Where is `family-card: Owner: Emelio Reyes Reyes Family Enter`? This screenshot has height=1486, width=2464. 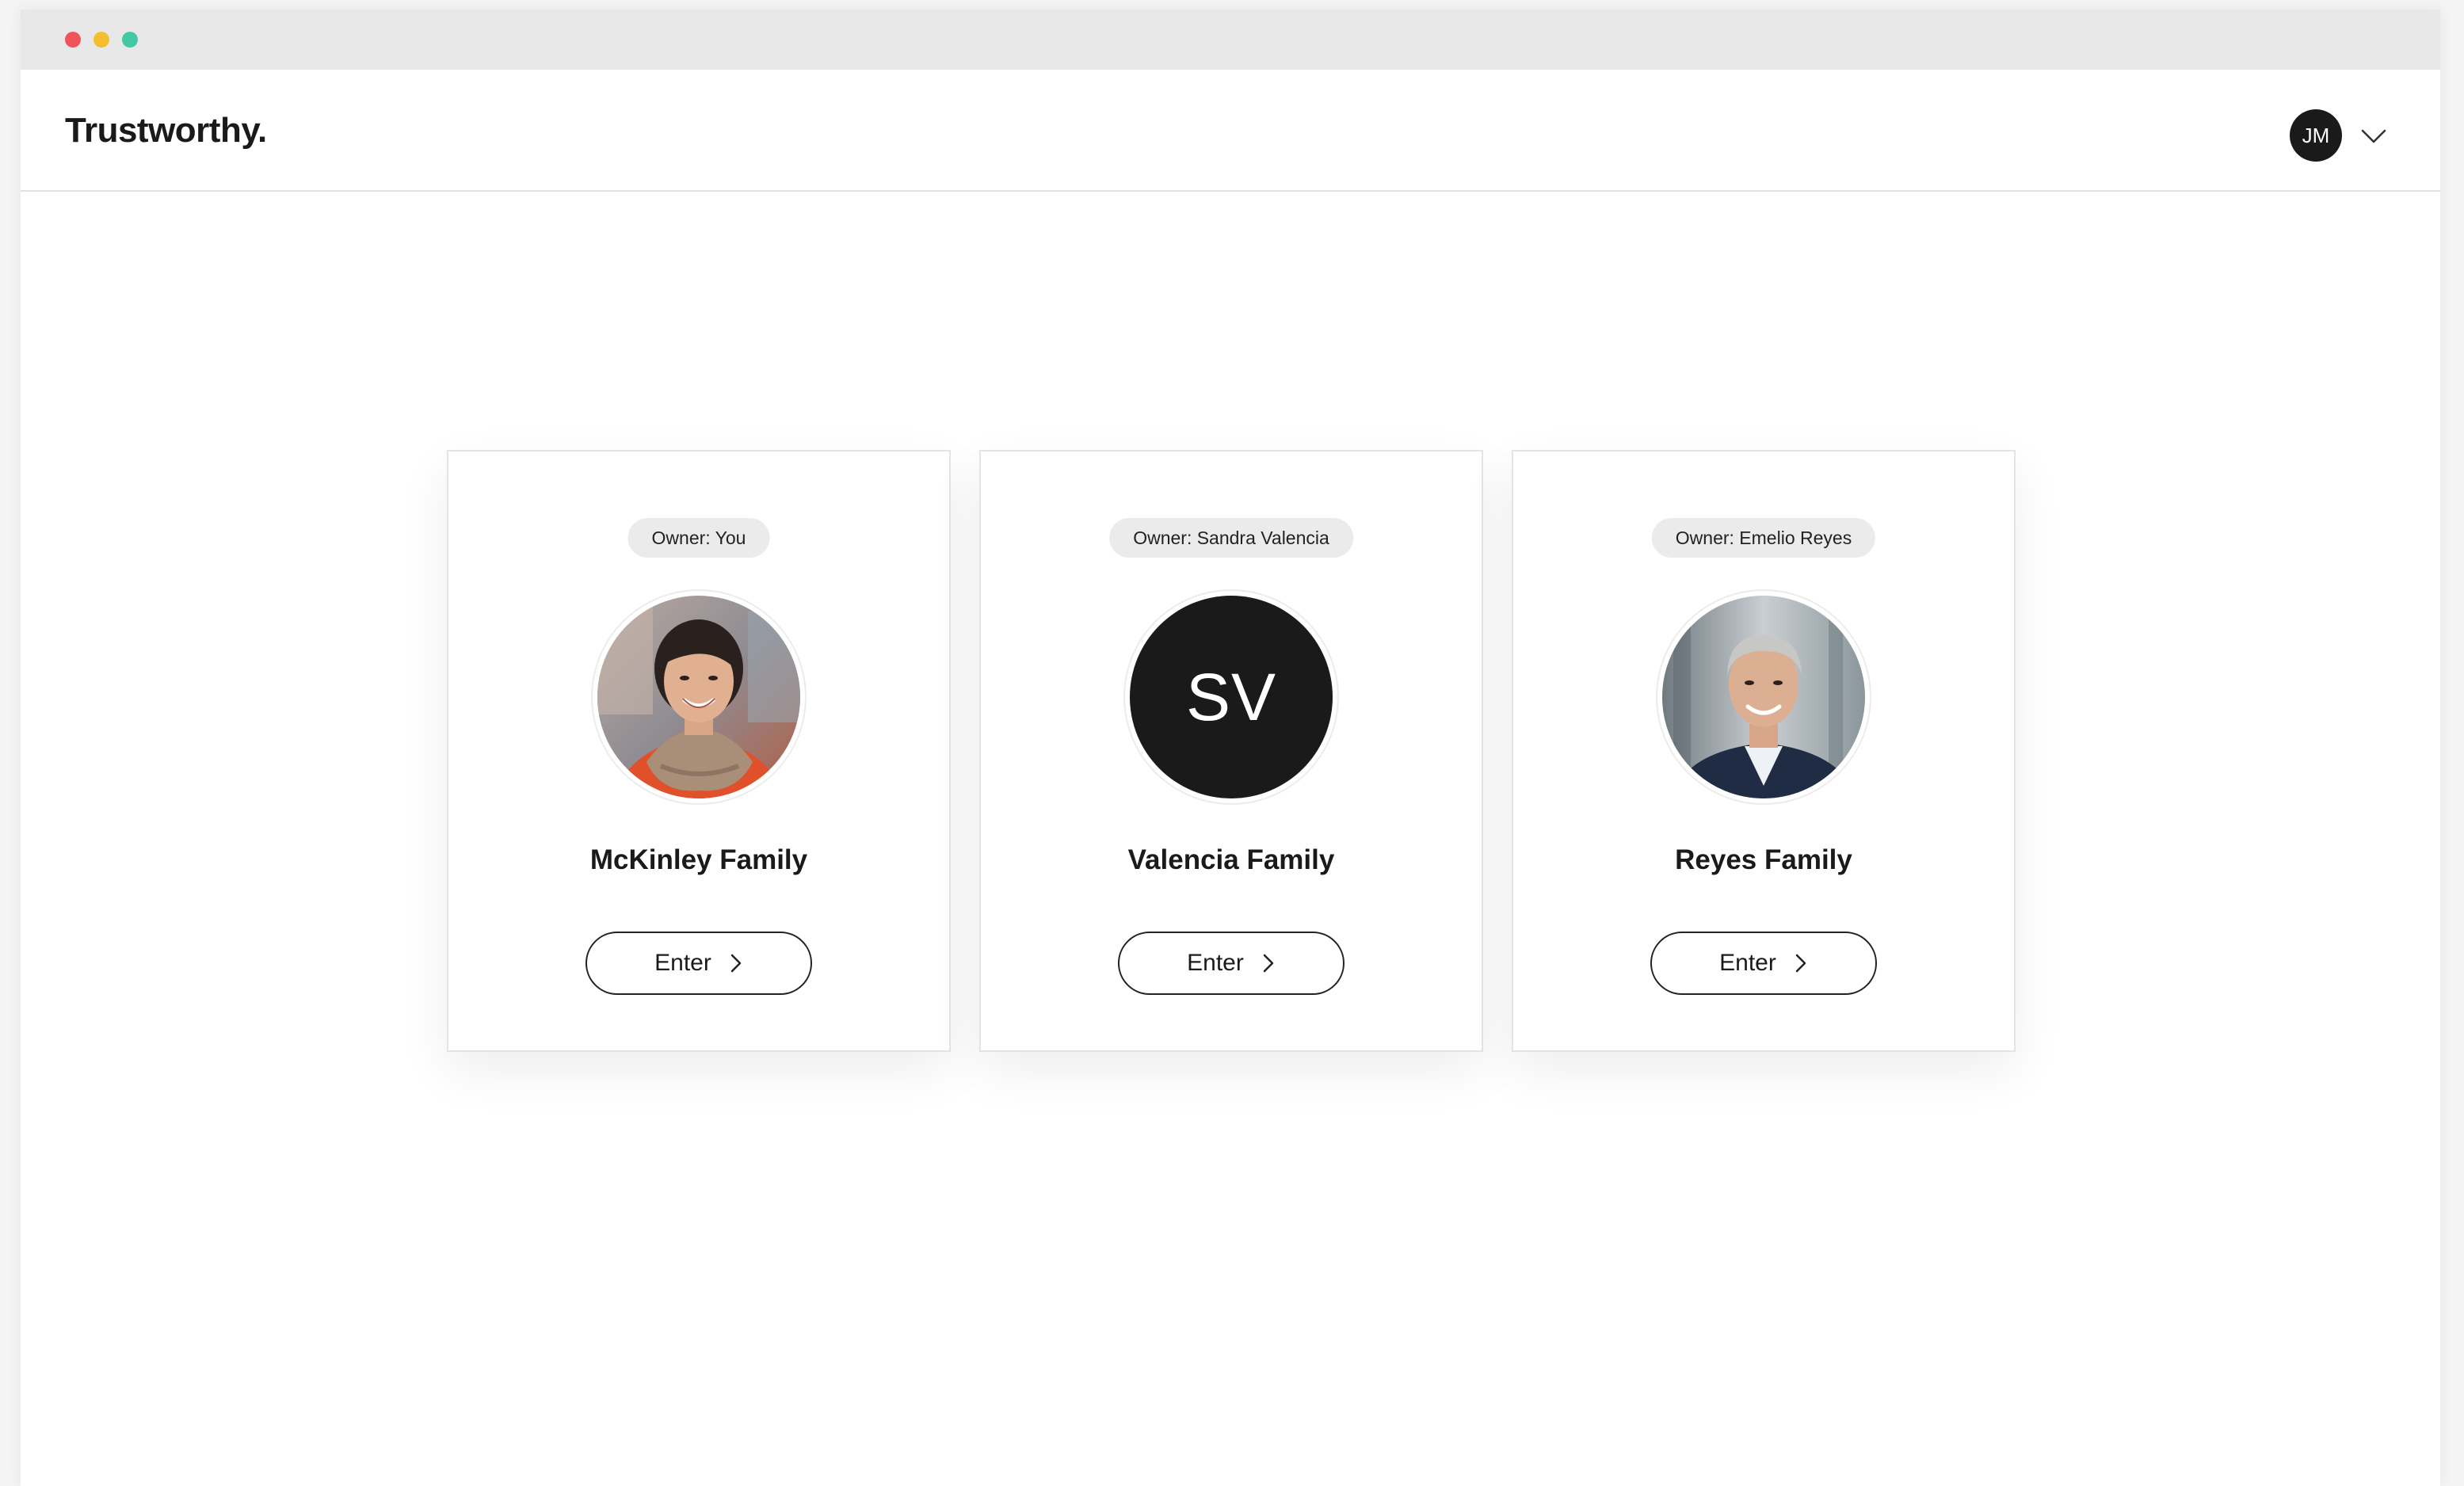
family-card: Owner: Emelio Reyes Reyes Family Enter is located at coordinates (1764, 751).